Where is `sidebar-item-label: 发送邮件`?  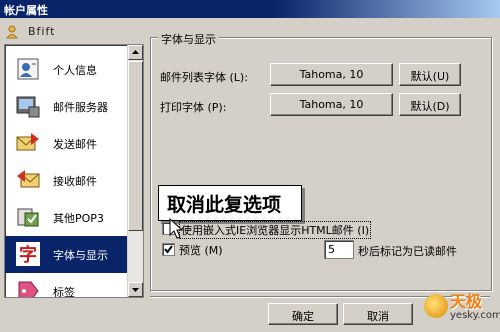
sidebar-item-label: 发送邮件 is located at coordinates (75, 144).